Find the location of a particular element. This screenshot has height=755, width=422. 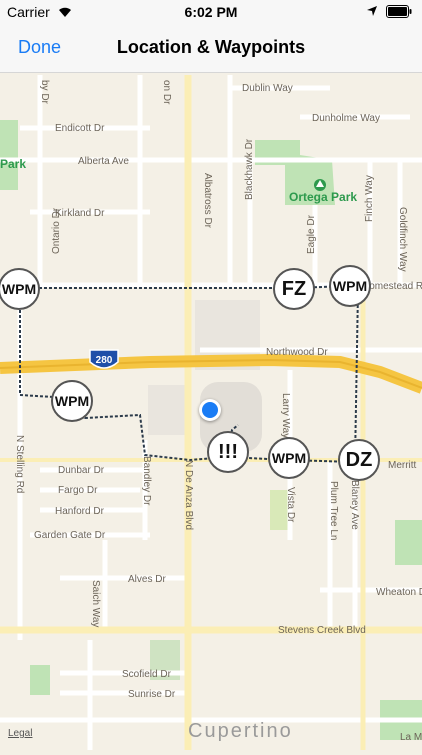

street-label: Sunrise Dr is located at coordinates (152, 694).